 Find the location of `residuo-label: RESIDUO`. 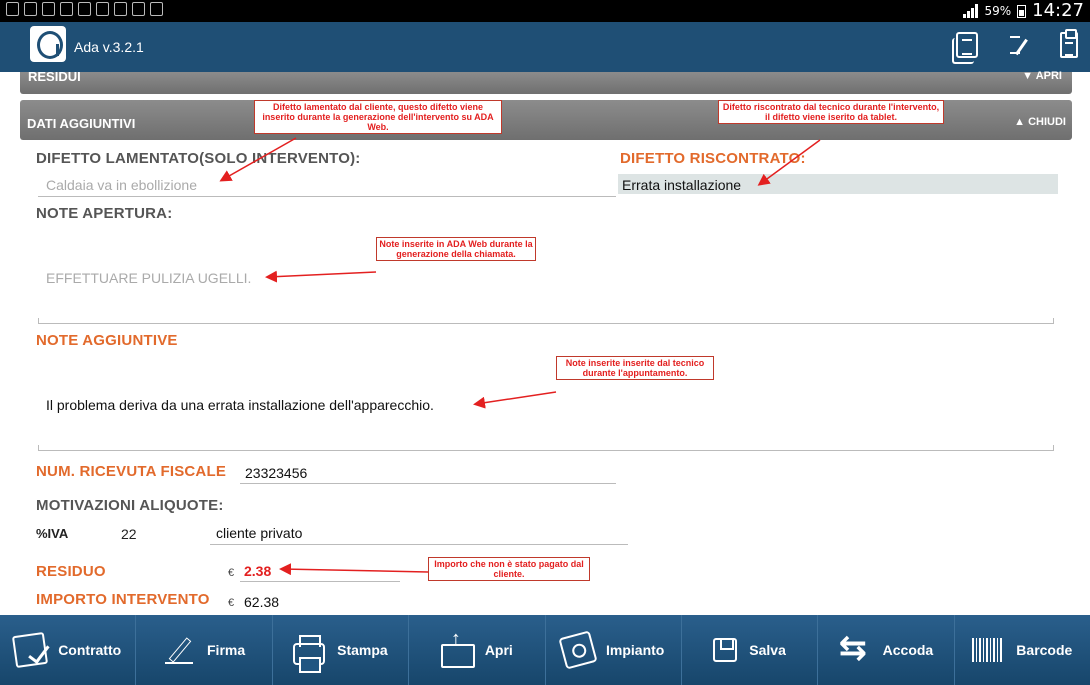

residuo-label: RESIDUO is located at coordinates (71, 571).